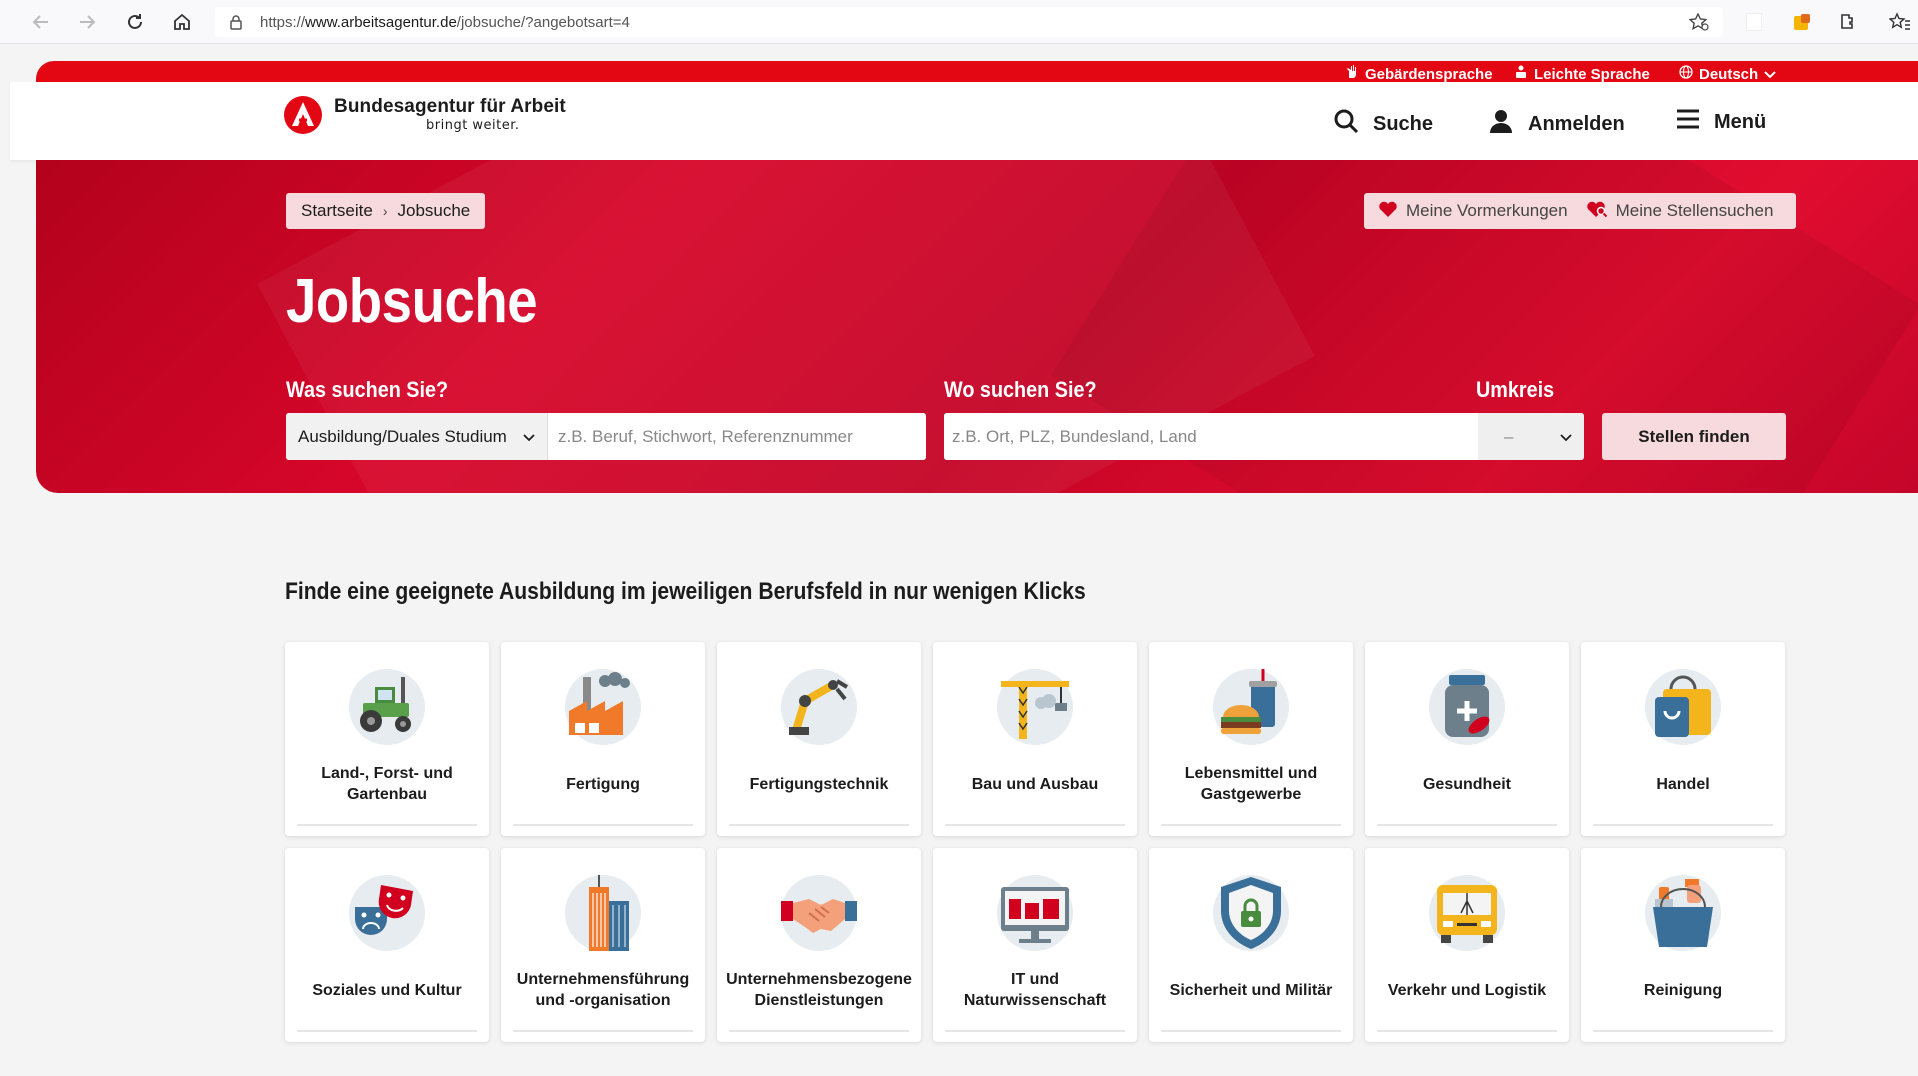 This screenshot has height=1076, width=1918. I want to click on search-button: Suche, so click(1383, 124).